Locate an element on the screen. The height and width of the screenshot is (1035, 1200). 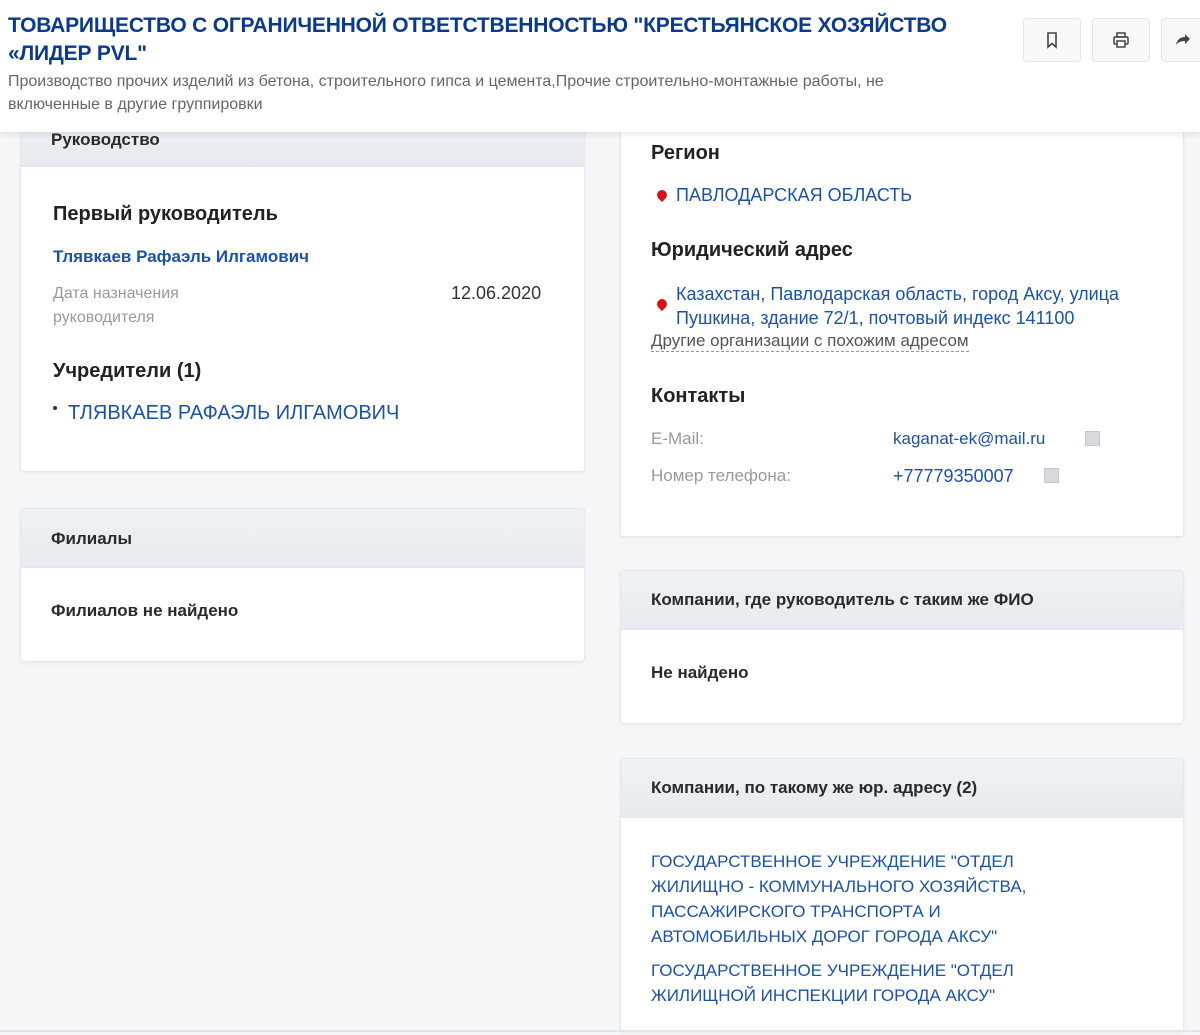
phone-label: Номер телефона: is located at coordinates (721, 475).